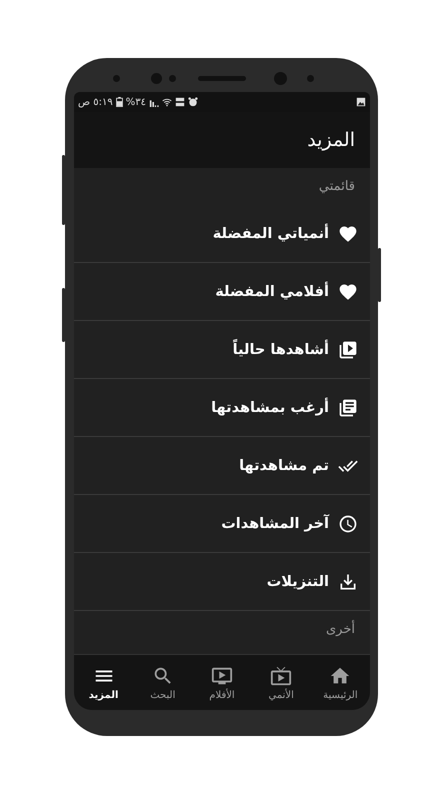 This screenshot has height=800, width=444. I want to click on clock-time: ٥:١٩ ص, so click(95, 102).